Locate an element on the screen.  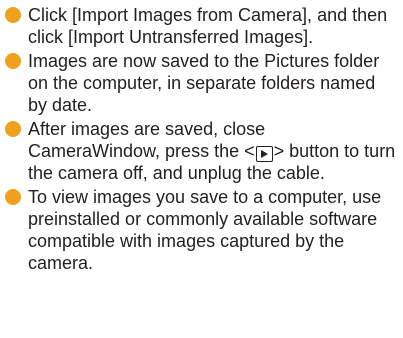
play-button-icon is located at coordinates (264, 154).